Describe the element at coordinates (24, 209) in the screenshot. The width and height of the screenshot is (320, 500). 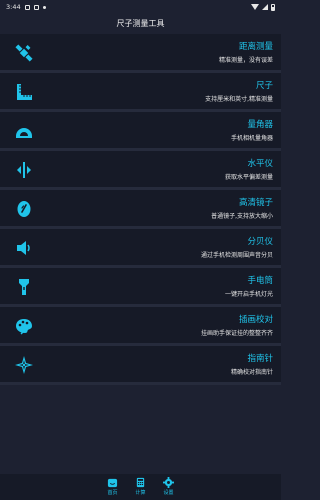
I see `magnifier-icon` at that location.